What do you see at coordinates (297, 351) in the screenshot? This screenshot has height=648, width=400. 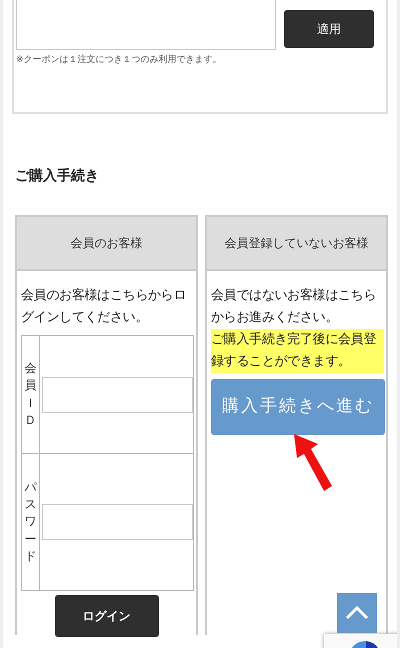 I see `highlighted-note: ご購入手続き完了後に会員登録することができます。` at bounding box center [297, 351].